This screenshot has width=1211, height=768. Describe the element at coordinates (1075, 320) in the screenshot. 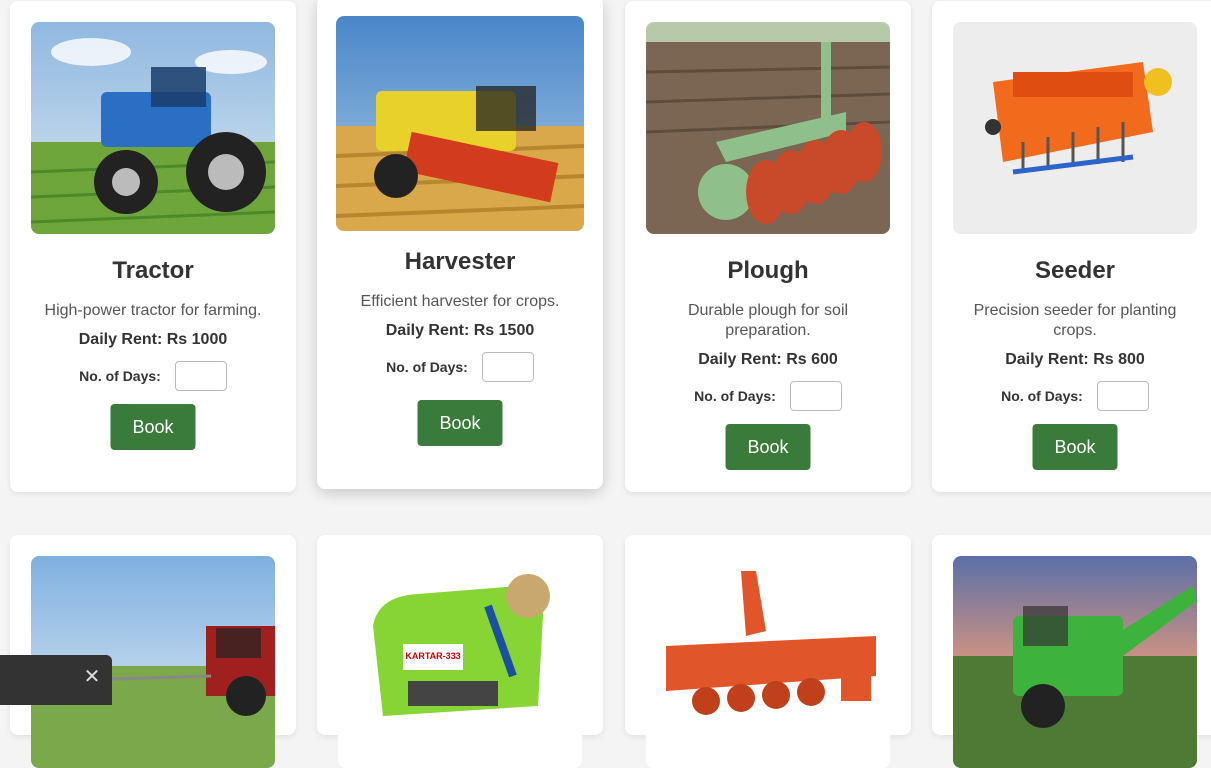

I see `card-description: Precision seeder for planting crops.` at that location.